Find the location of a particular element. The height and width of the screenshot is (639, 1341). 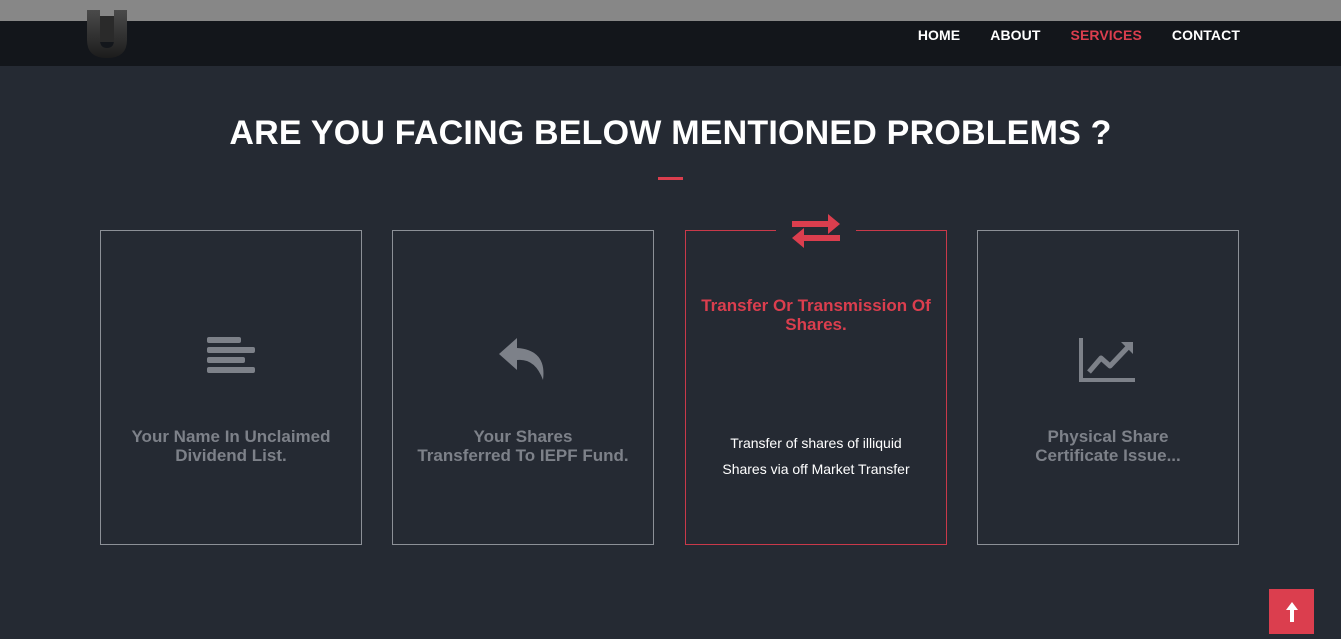

browser-top-strip is located at coordinates (670, 10).